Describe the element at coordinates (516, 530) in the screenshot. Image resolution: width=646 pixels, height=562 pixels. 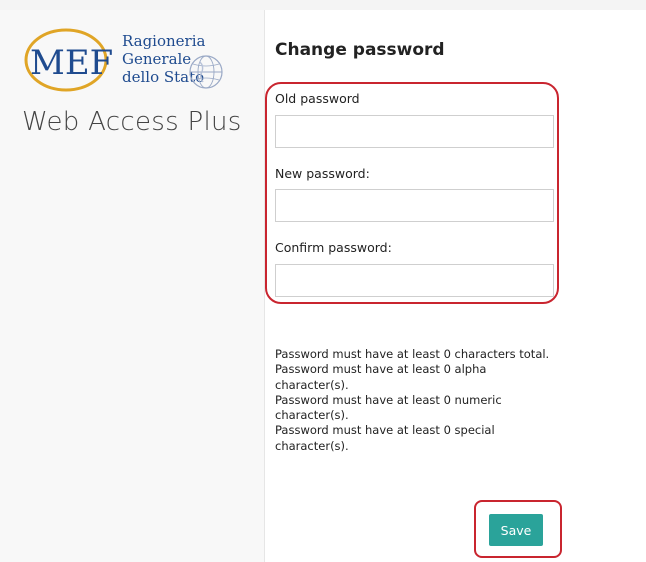
I see `save-button: Save` at that location.